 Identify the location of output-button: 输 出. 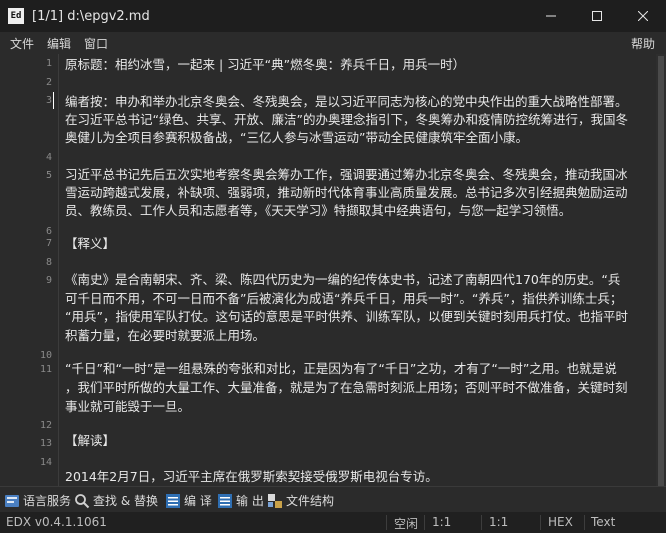
(240, 500).